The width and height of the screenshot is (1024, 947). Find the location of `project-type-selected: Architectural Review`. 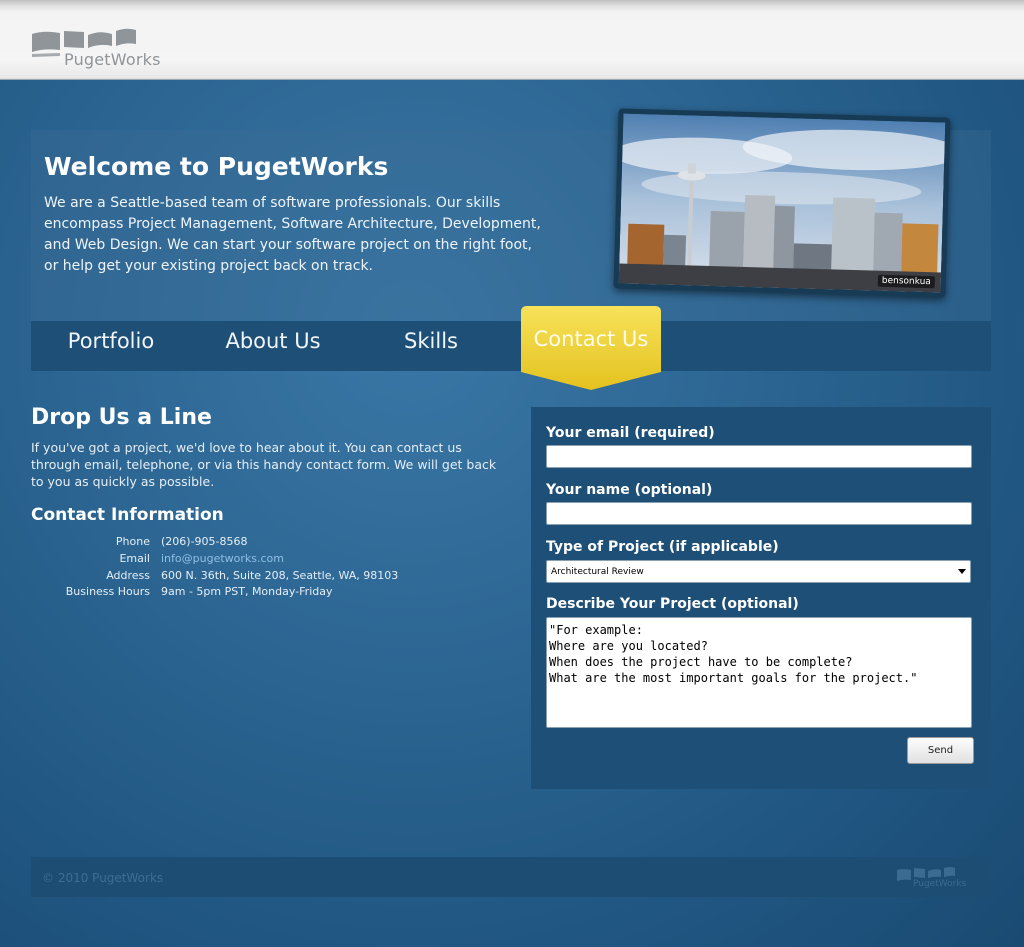

project-type-selected: Architectural Review is located at coordinates (597, 572).